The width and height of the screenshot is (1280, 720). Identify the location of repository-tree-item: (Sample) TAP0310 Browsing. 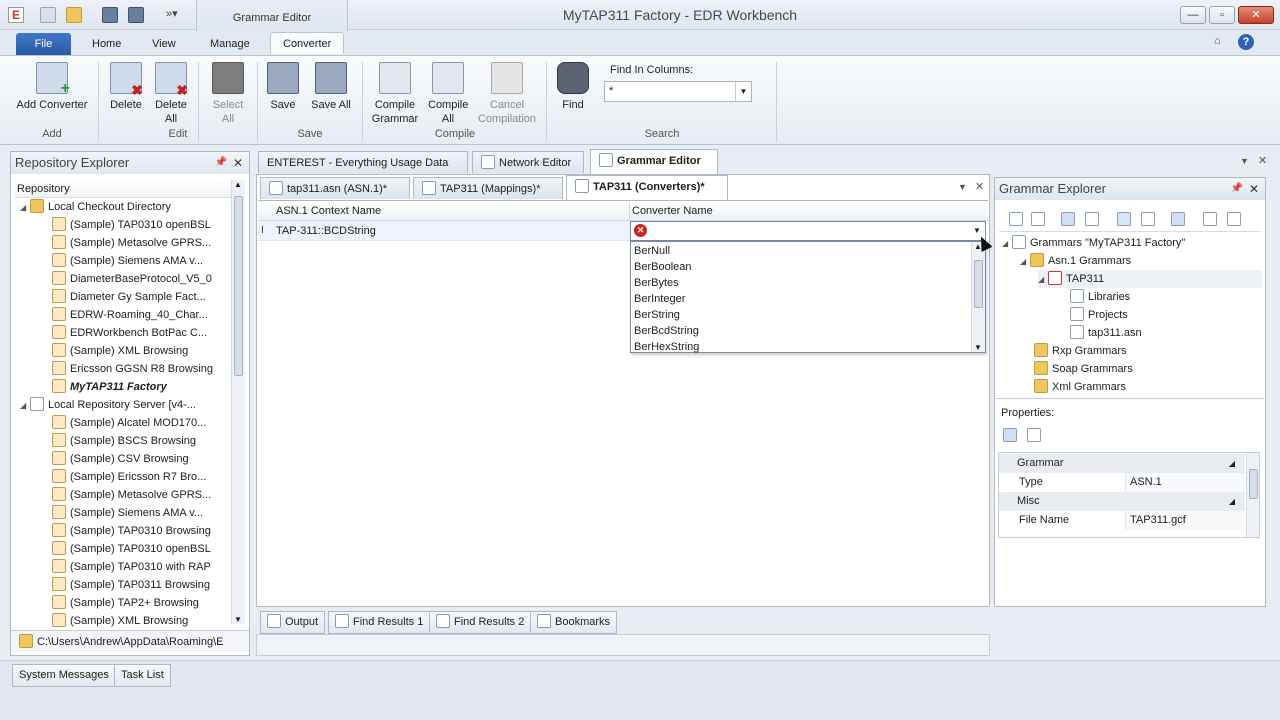
(131, 531).